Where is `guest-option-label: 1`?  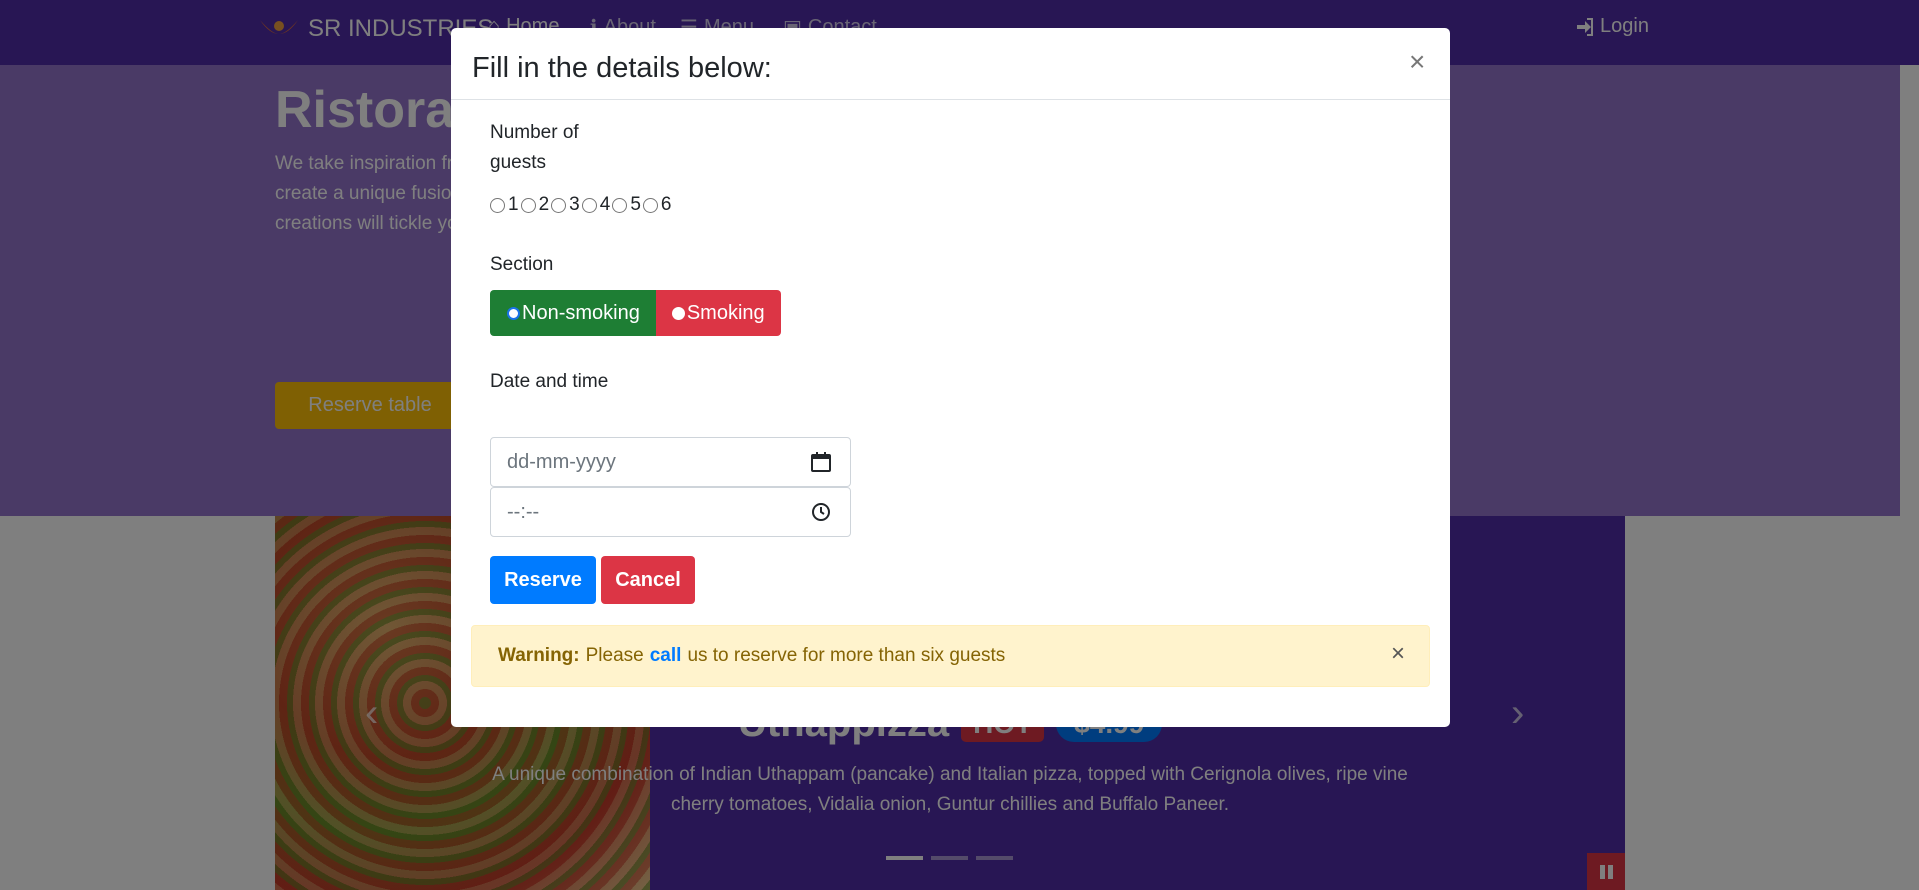
guest-option-label: 1 is located at coordinates (513, 204).